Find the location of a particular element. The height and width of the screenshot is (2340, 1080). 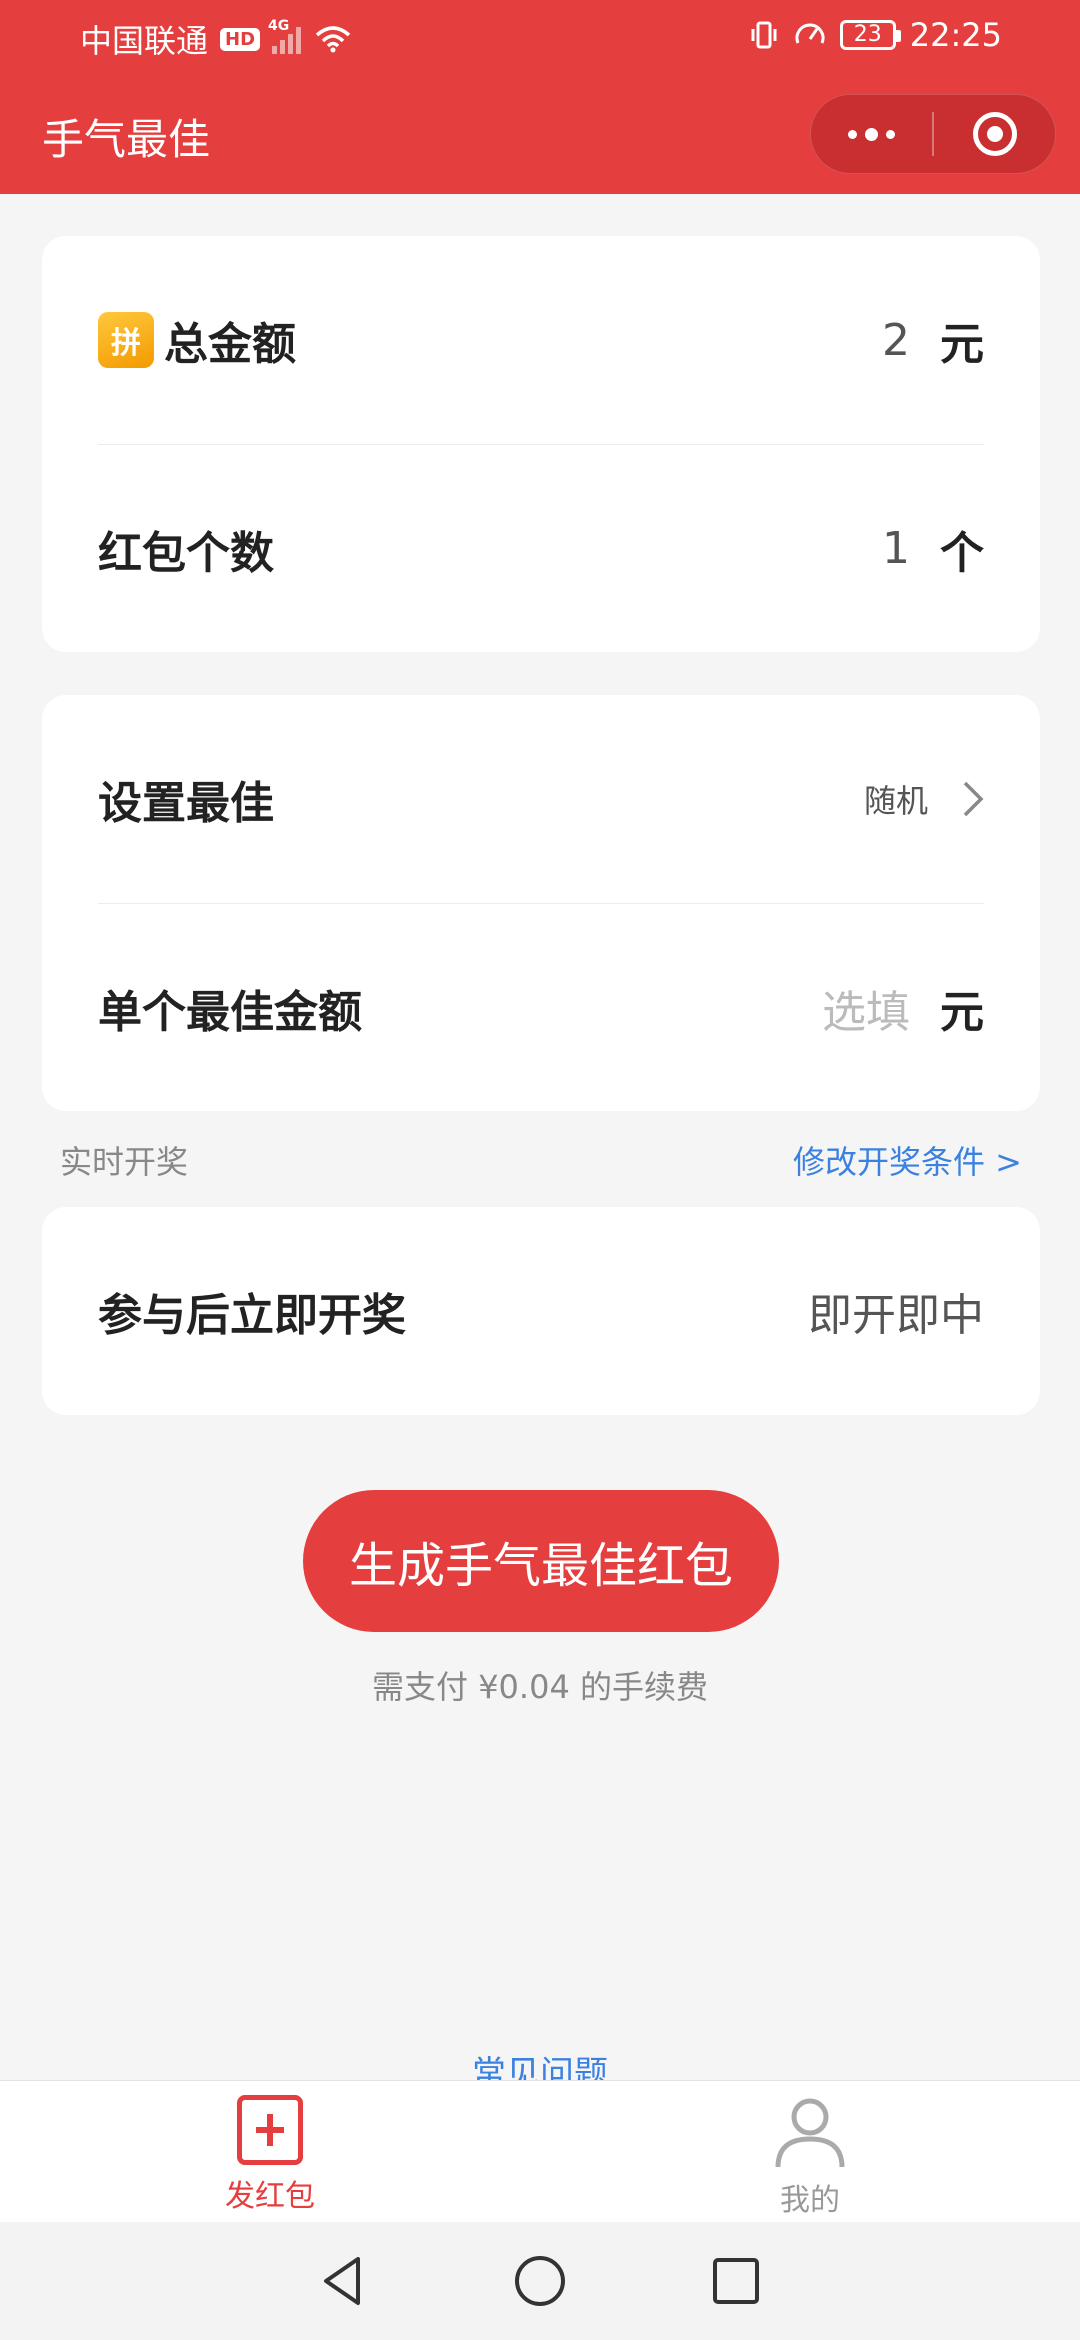

network-type-text: 4G is located at coordinates (279, 26).